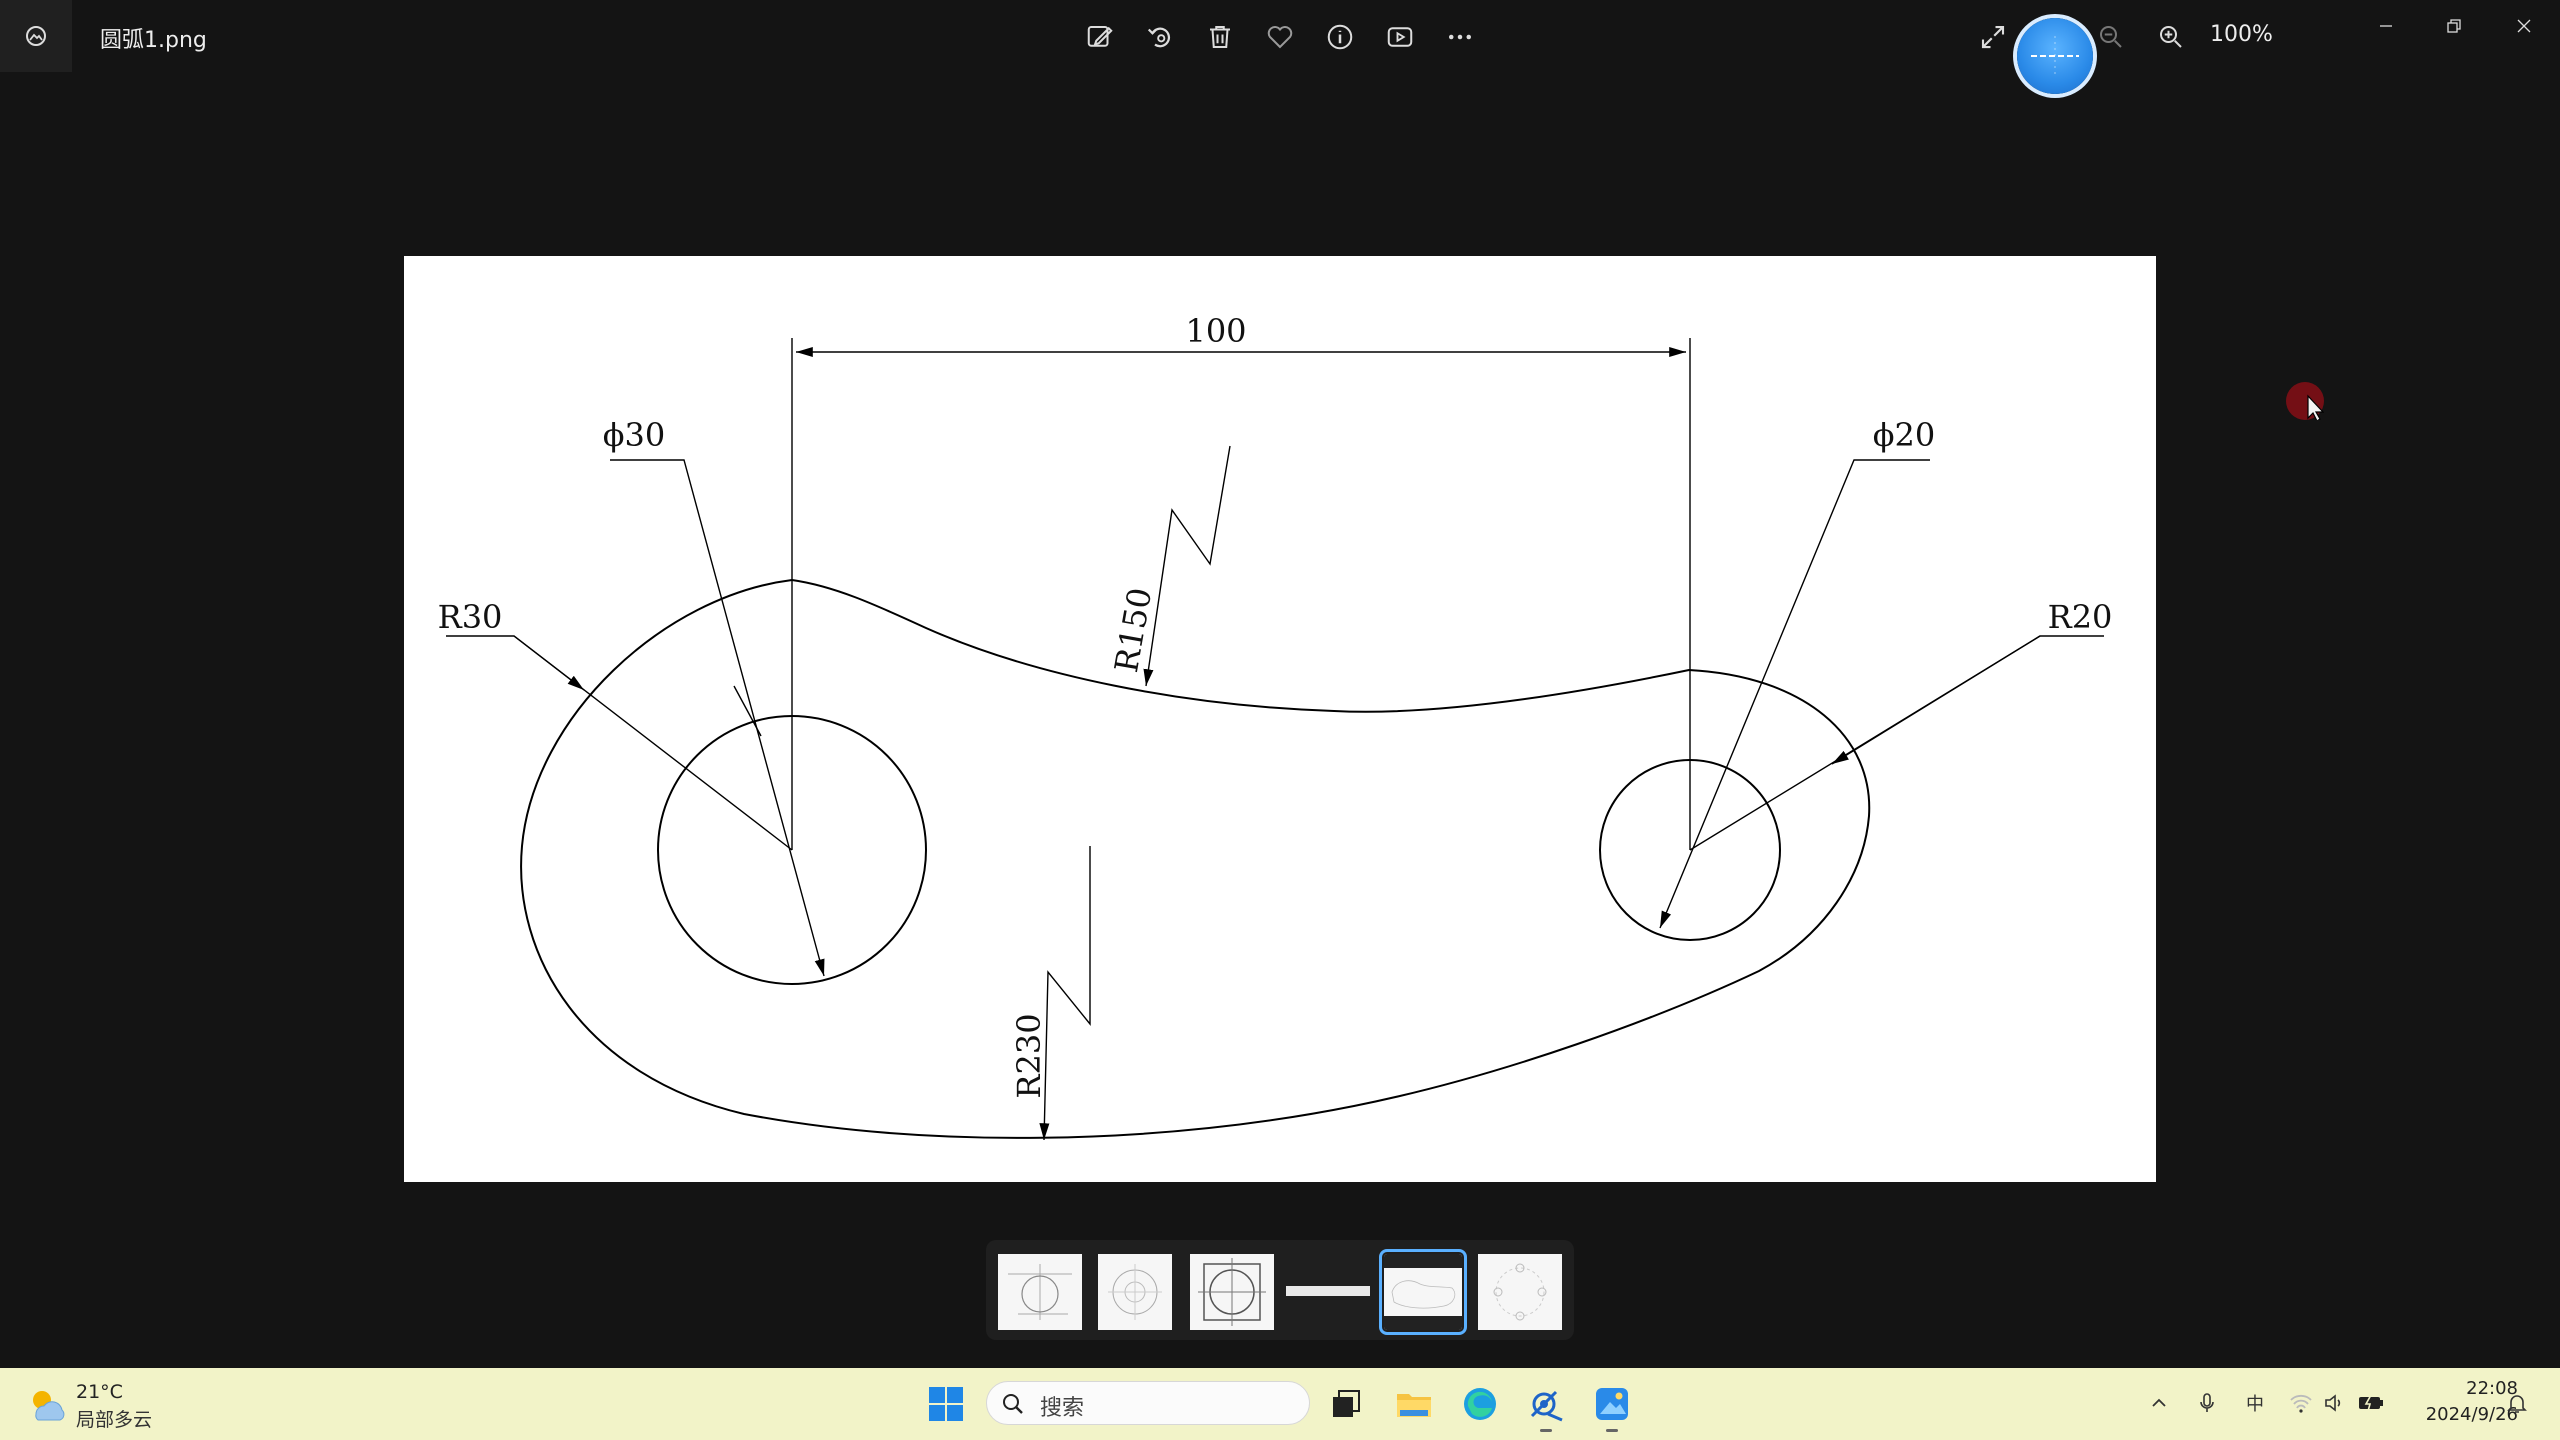  What do you see at coordinates (634, 435) in the screenshot?
I see `dim-phi30-label: ϕ30` at bounding box center [634, 435].